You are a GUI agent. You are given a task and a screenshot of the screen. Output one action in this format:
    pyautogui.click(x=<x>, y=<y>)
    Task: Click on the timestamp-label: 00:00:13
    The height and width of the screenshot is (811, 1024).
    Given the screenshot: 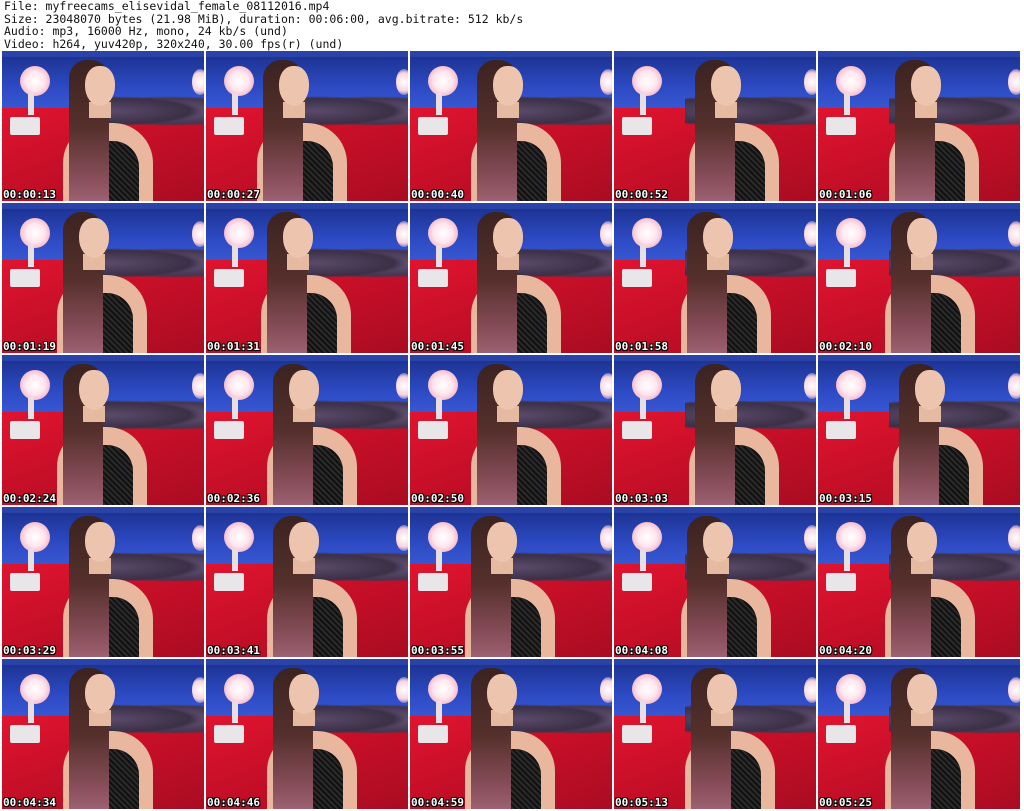 What is the action you would take?
    pyautogui.click(x=29, y=194)
    